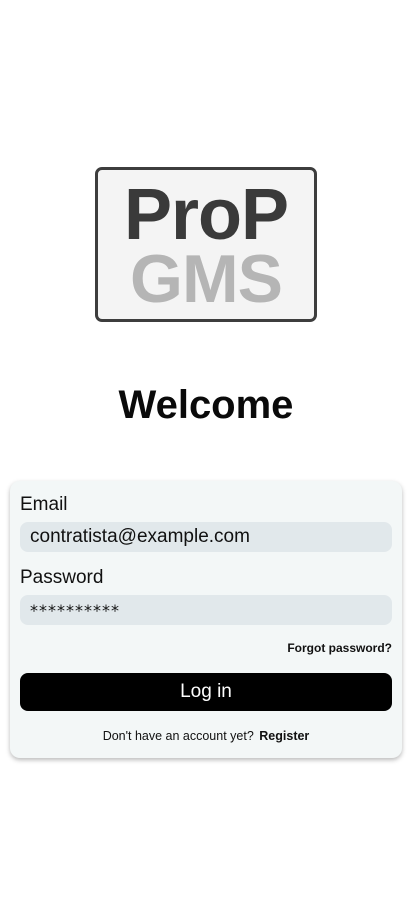 The width and height of the screenshot is (412, 917). I want to click on register-row: Don't have an account yet? Register, so click(206, 736).